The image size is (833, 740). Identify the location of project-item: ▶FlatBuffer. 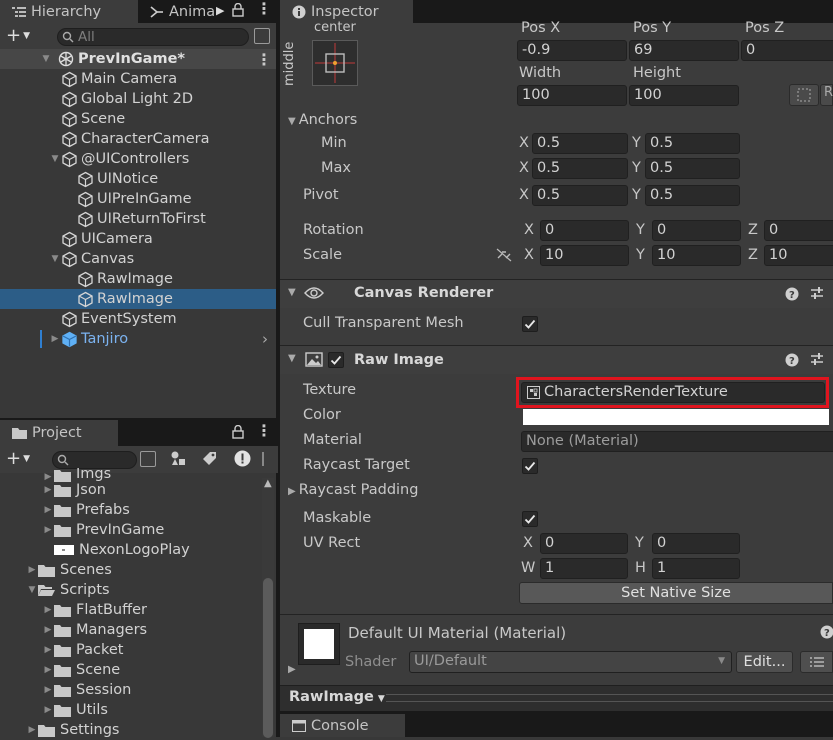
(130, 610).